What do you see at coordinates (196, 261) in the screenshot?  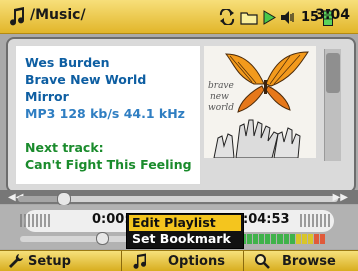 I see `tab-options-label: Options` at bounding box center [196, 261].